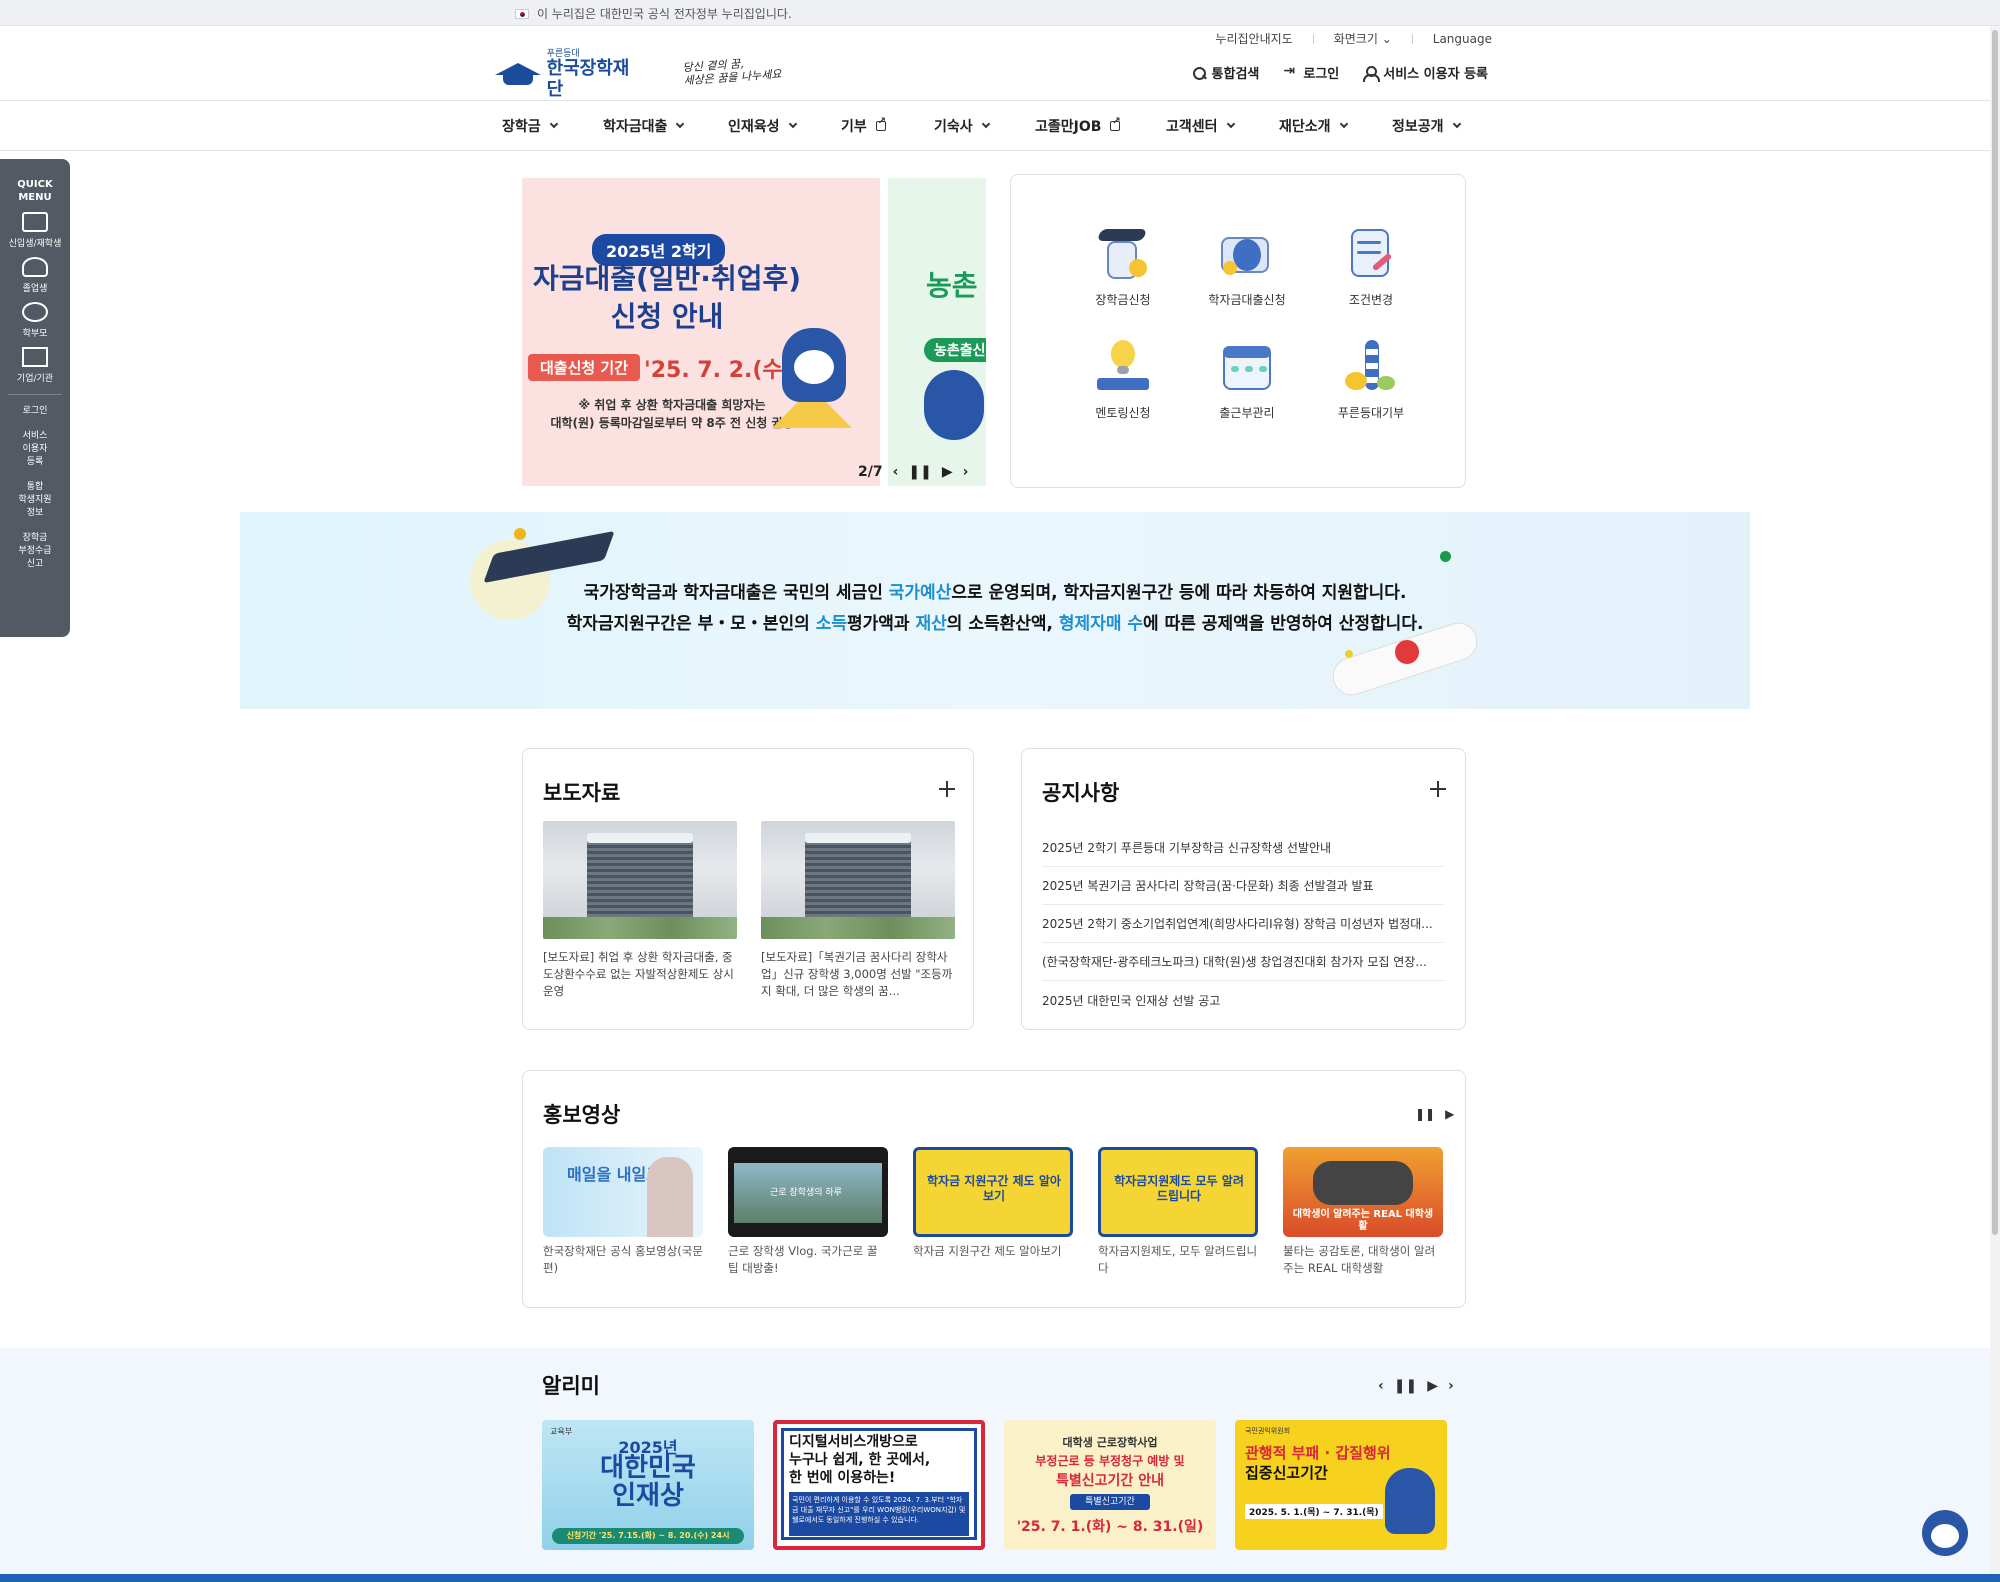 The image size is (2000, 1582). What do you see at coordinates (831, 624) in the screenshot?
I see `info-highlight: 소득` at bounding box center [831, 624].